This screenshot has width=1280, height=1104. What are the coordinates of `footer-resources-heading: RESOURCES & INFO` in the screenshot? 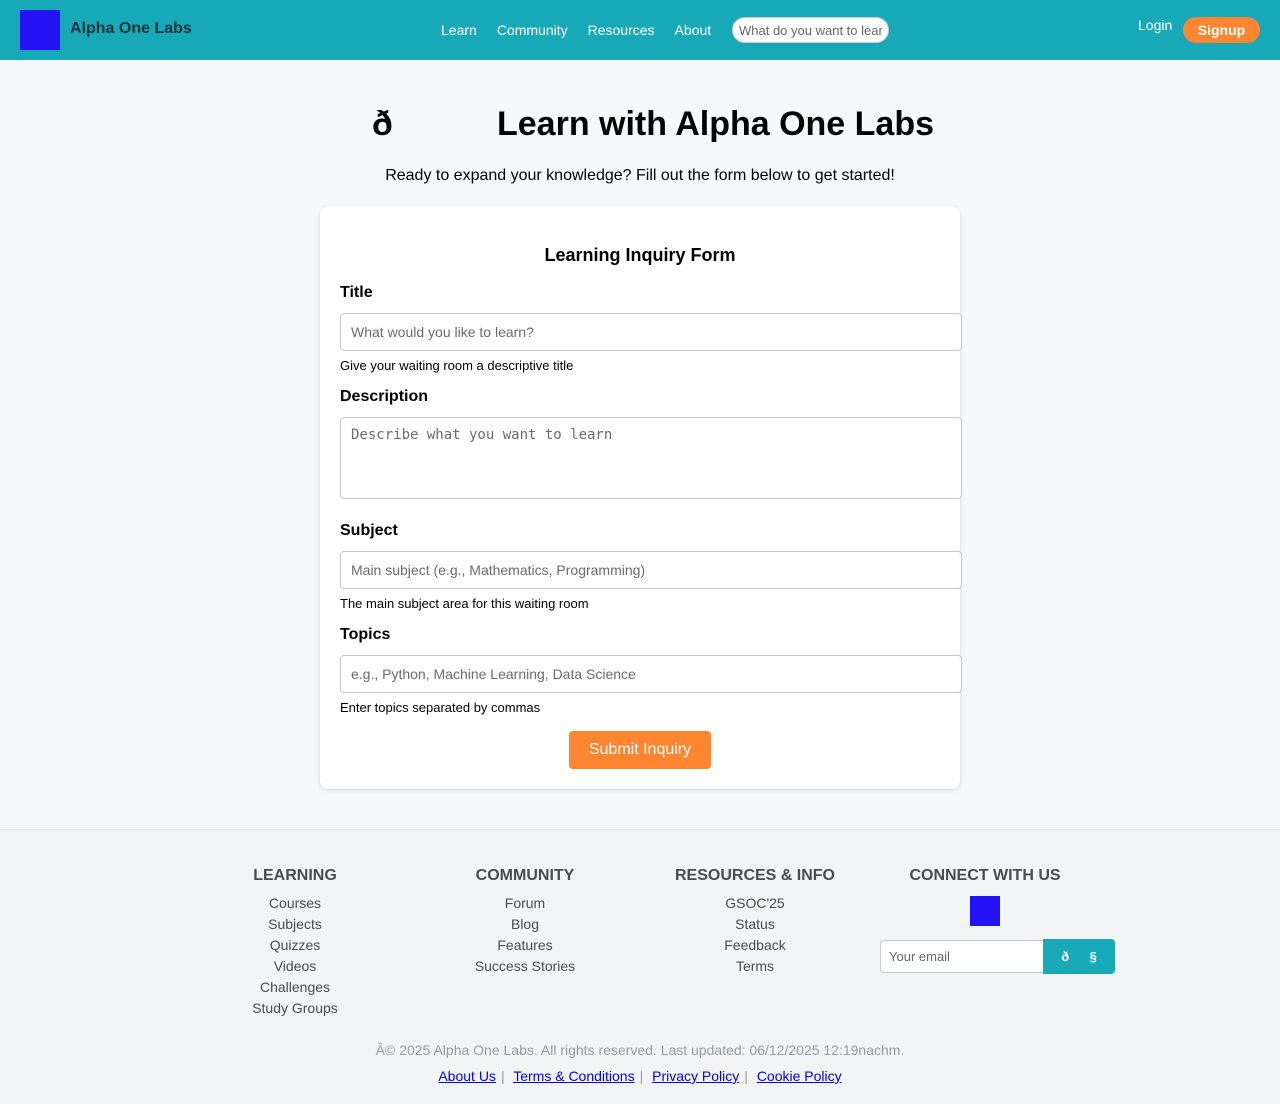 It's located at (754, 875).